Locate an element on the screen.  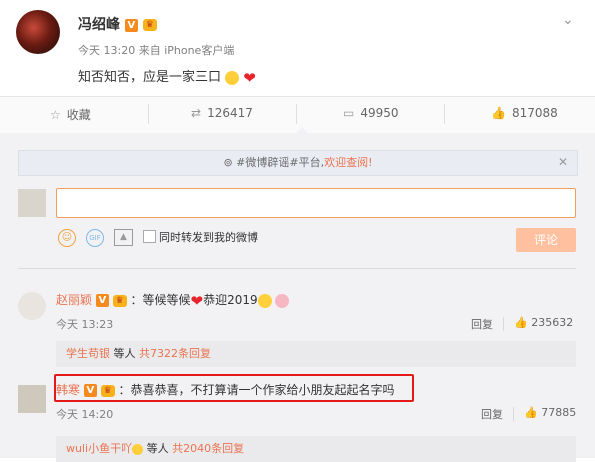
pig-emoji-icon is located at coordinates (282, 300).